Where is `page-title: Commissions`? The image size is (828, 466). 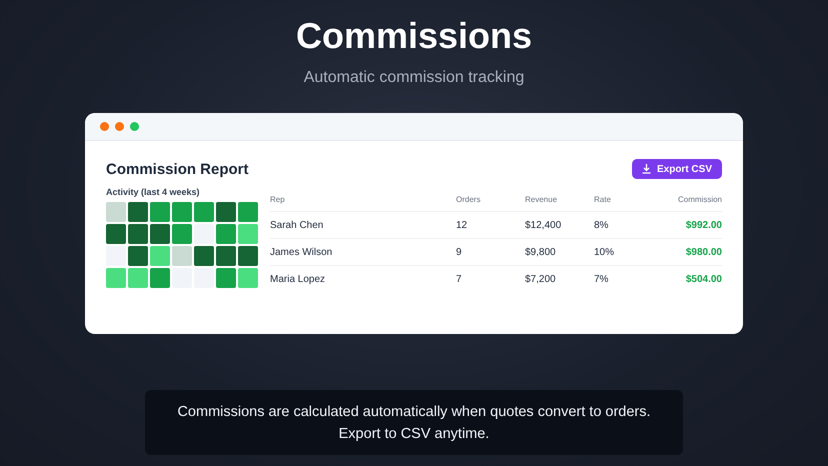
page-title: Commissions is located at coordinates (414, 36).